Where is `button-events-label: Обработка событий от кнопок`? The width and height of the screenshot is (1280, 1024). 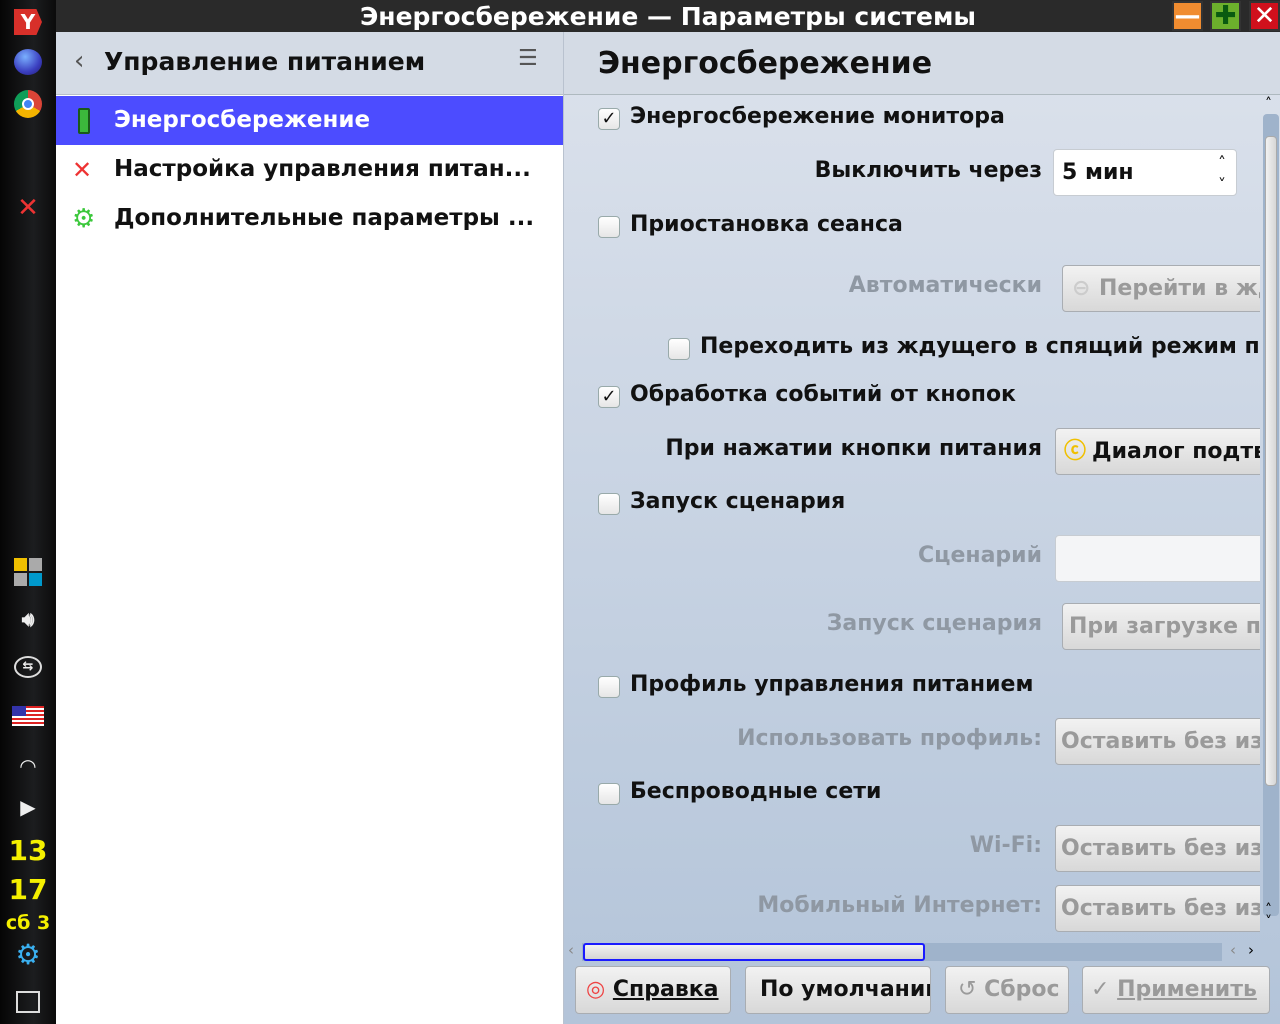
button-events-label: Обработка событий от кнопок is located at coordinates (823, 394).